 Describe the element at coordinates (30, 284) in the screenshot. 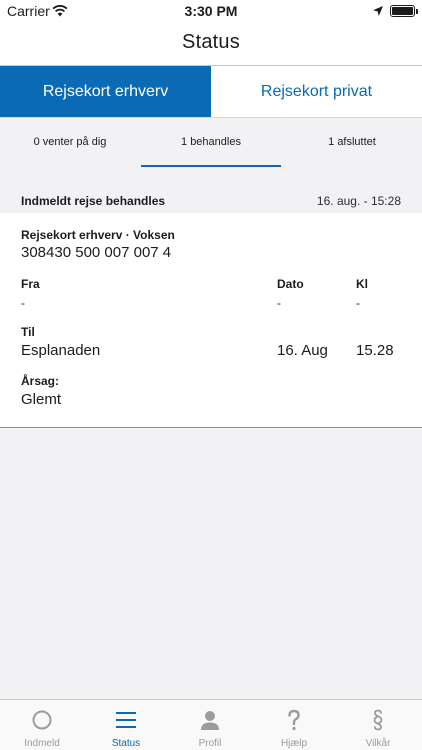

I see `fra-label: Fra` at that location.